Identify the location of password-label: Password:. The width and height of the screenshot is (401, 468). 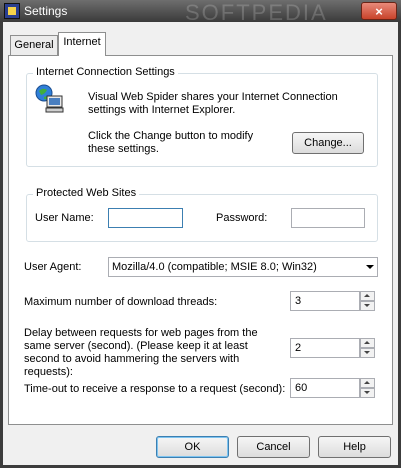
(242, 218).